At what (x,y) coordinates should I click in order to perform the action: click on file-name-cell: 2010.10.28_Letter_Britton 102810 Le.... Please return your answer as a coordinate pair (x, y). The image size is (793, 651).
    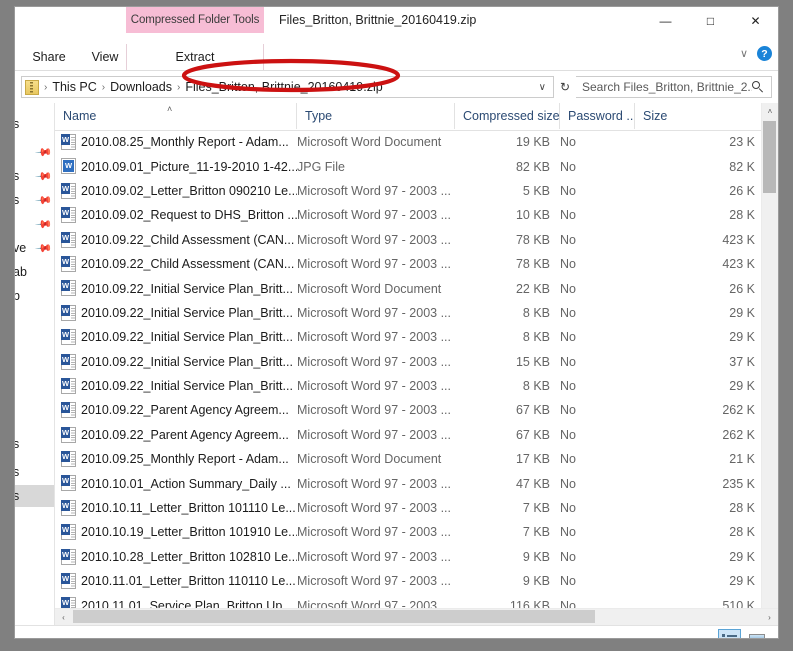
    Looking at the image, I should click on (189, 556).